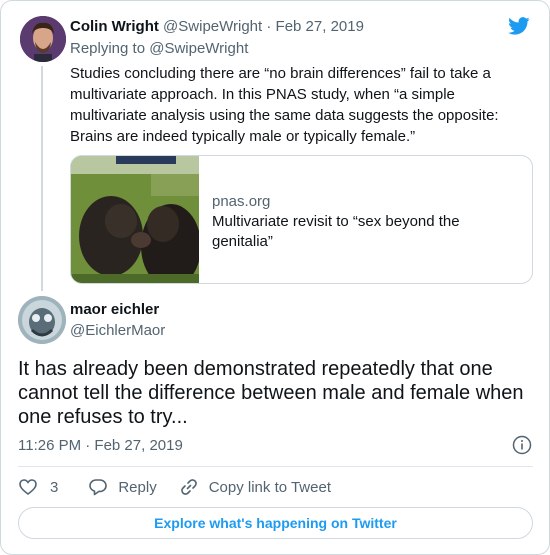 This screenshot has width=550, height=555. Describe the element at coordinates (188, 487) in the screenshot. I see `link-icon` at that location.